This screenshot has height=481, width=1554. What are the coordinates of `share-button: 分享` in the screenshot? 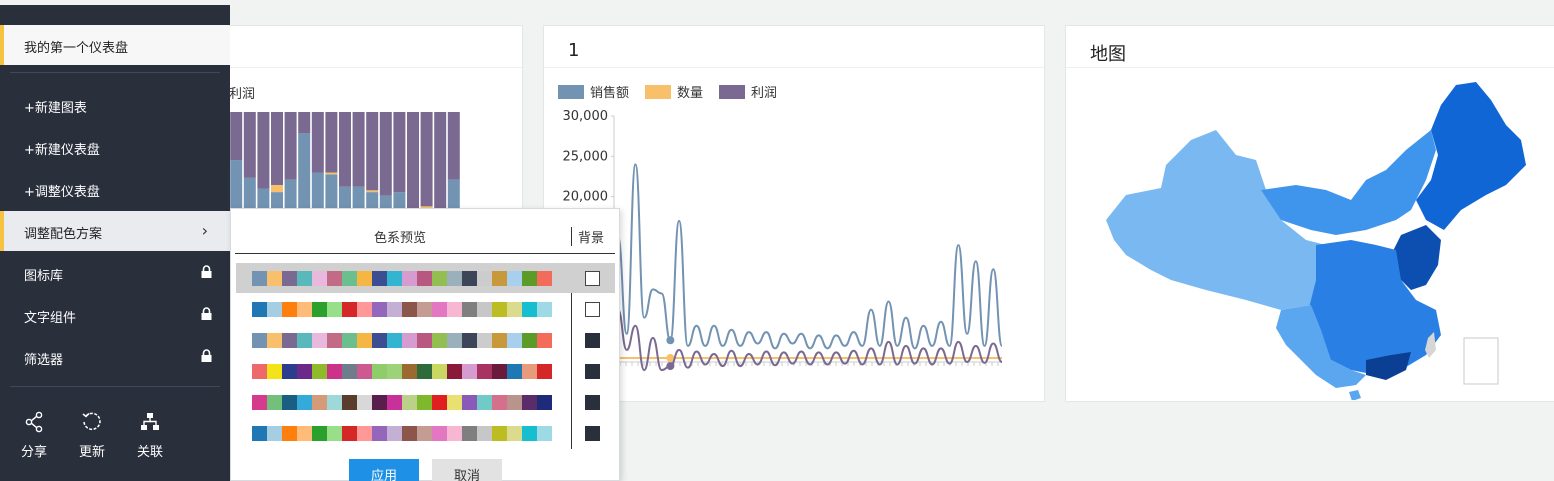 It's located at (34, 432).